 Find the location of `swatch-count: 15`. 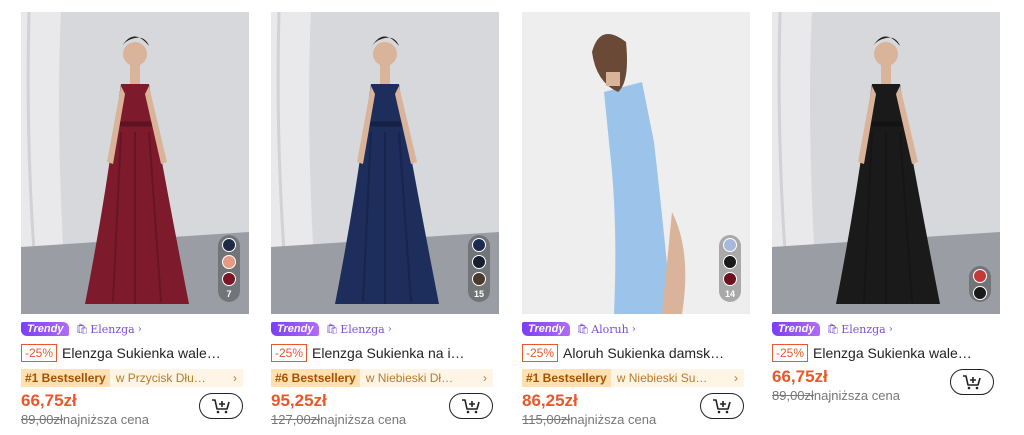

swatch-count: 15 is located at coordinates (478, 294).